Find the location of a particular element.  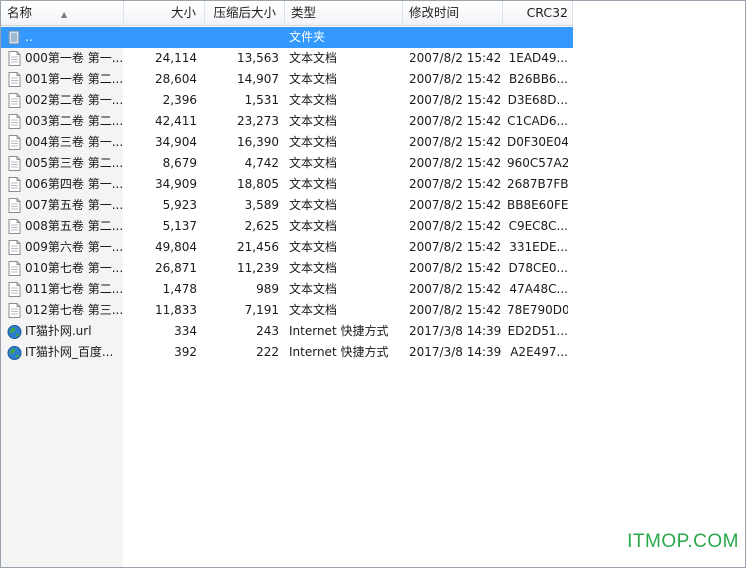

file-packed-size: 989 is located at coordinates (267, 289).